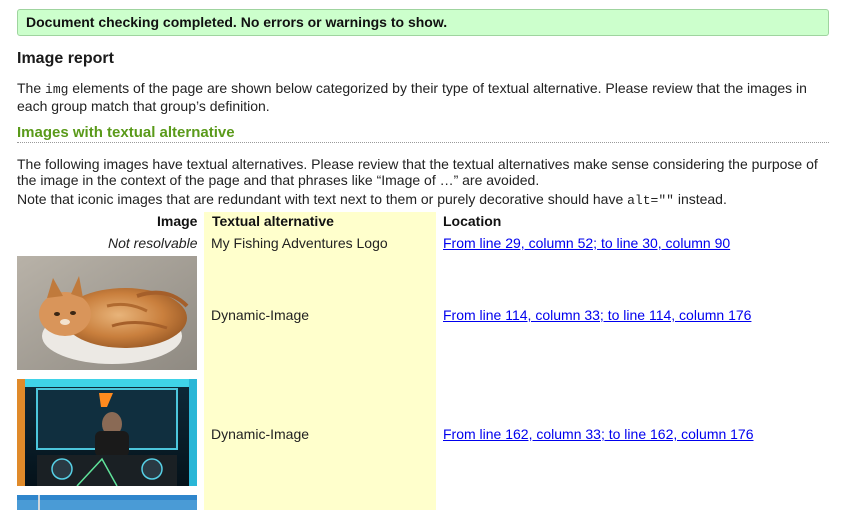 The image size is (848, 510). I want to click on dj-photo-thumbnail, so click(107, 432).